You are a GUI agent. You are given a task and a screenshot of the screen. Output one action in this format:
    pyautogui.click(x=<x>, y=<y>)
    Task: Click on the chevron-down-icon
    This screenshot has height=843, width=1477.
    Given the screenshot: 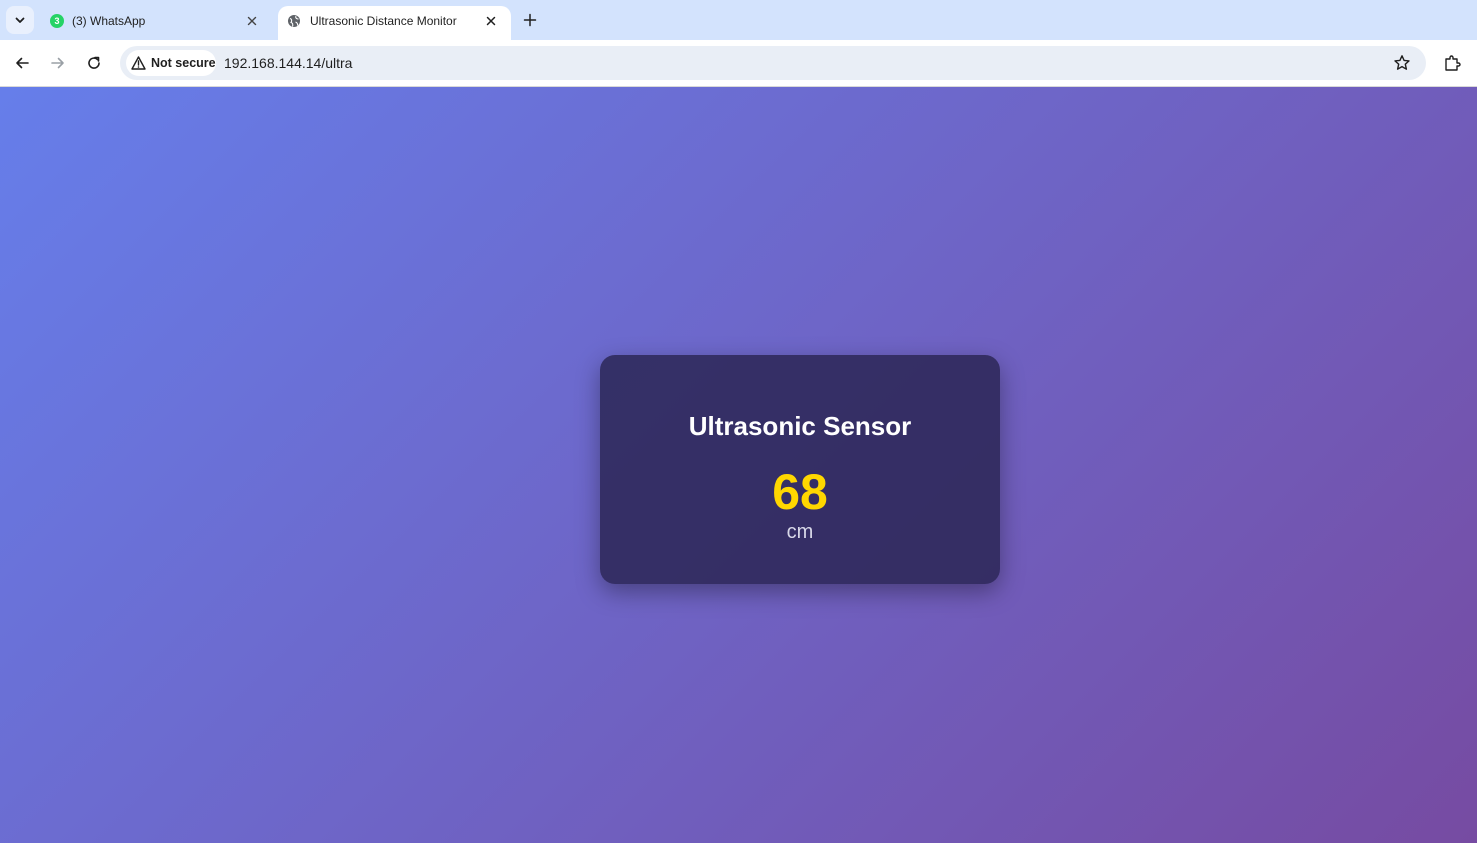 What is the action you would take?
    pyautogui.click(x=20, y=20)
    